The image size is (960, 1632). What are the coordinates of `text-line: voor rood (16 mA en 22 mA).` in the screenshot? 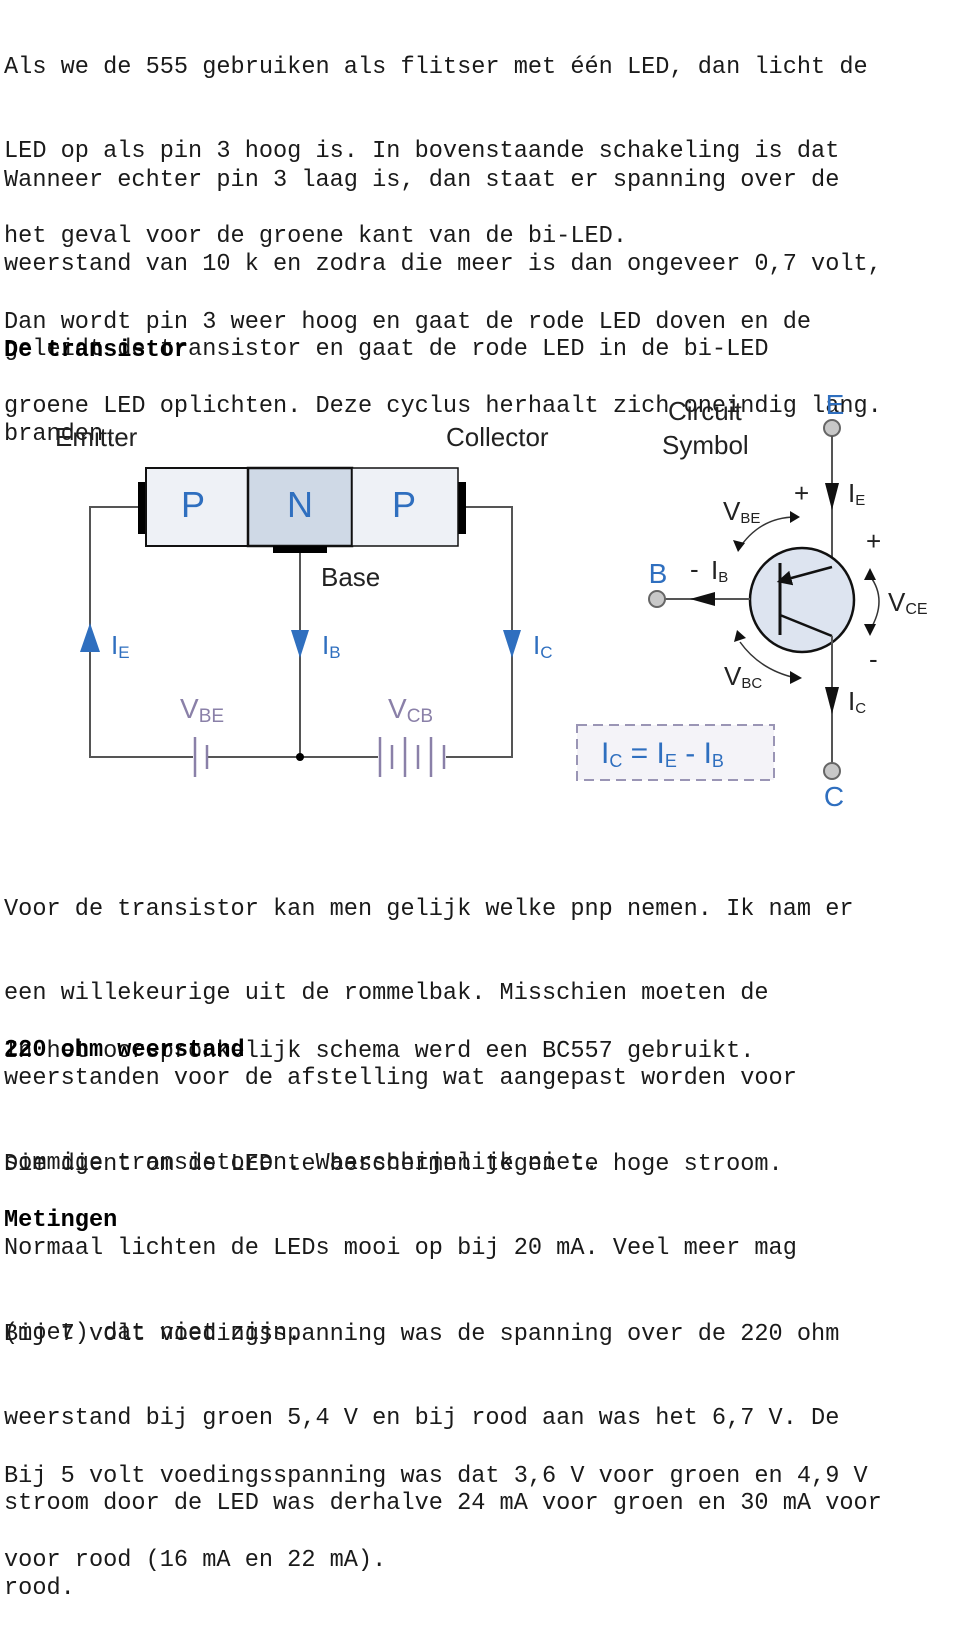 It's located at (195, 1561).